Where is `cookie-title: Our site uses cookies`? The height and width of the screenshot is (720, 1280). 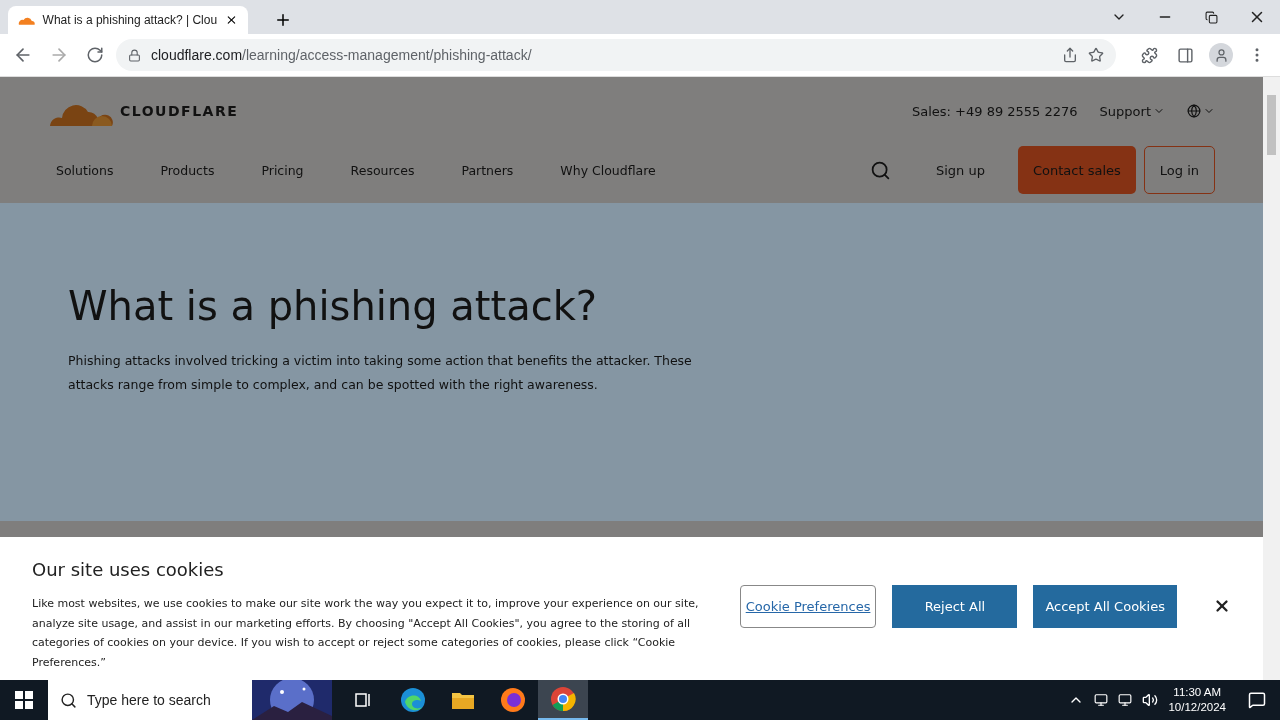
cookie-title: Our site uses cookies is located at coordinates (128, 569).